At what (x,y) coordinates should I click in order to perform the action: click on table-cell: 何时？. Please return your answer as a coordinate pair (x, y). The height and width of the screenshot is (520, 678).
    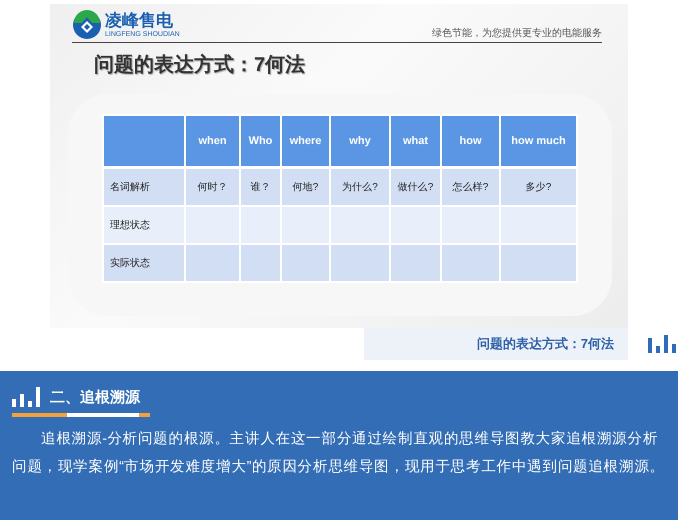
    Looking at the image, I should click on (212, 187).